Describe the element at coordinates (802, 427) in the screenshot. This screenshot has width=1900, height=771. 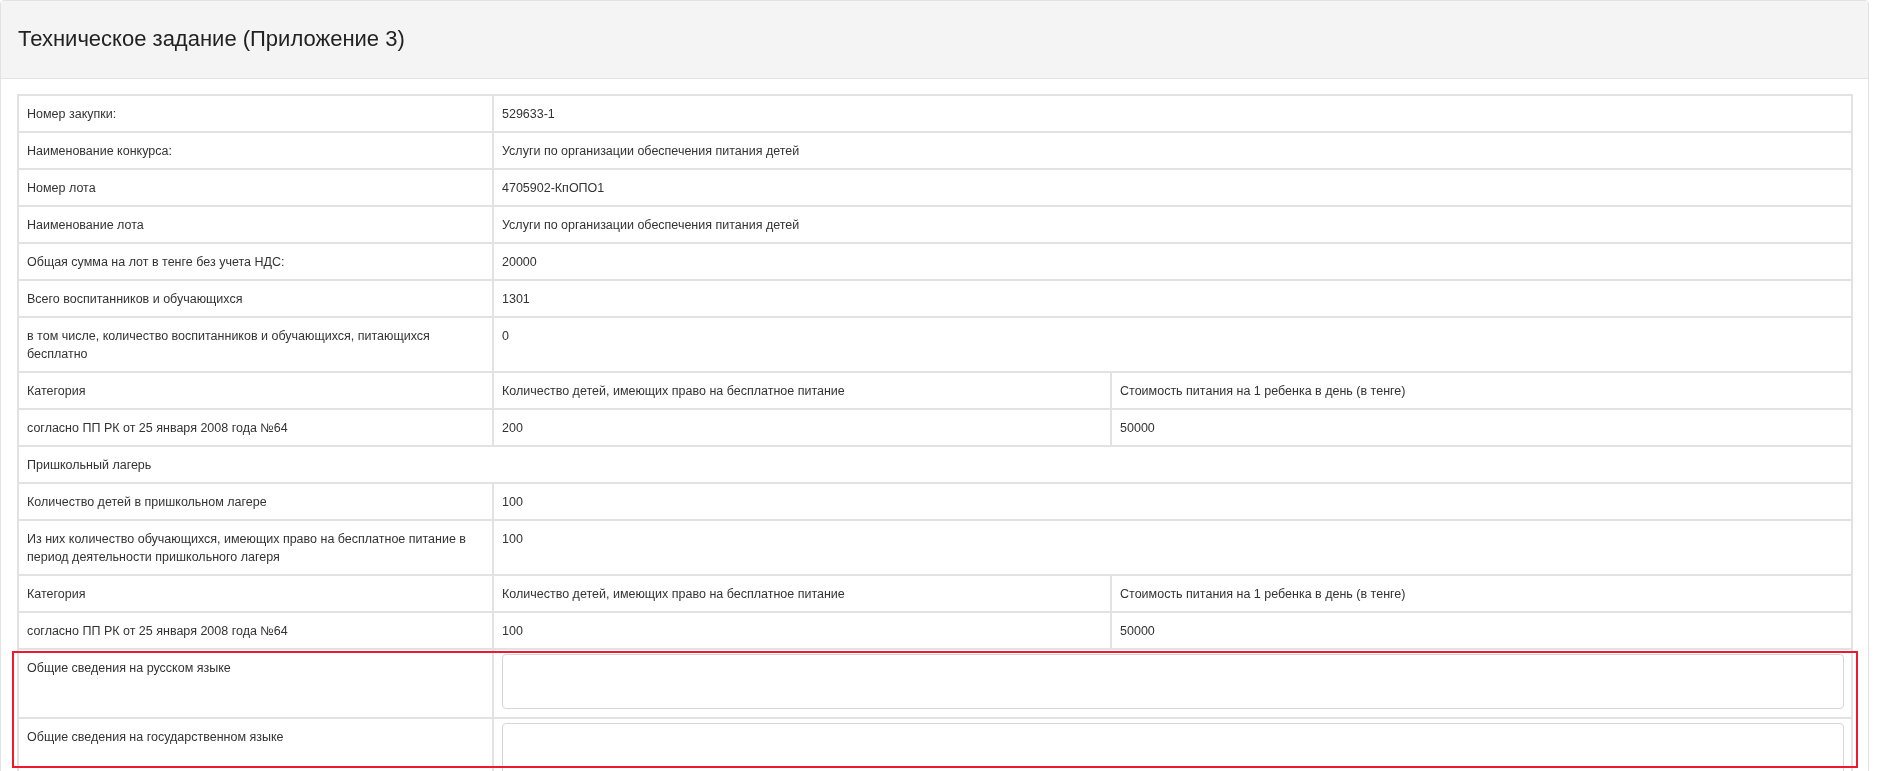
I see `value-cell: 200` at that location.